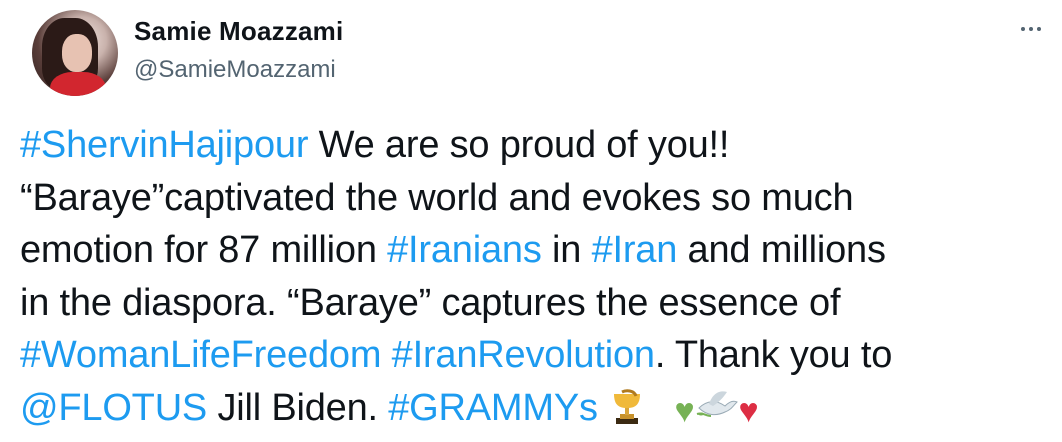 This screenshot has width=1062, height=442. Describe the element at coordinates (298, 407) in the screenshot. I see `tweet-text-segment: Jill Biden.` at that location.